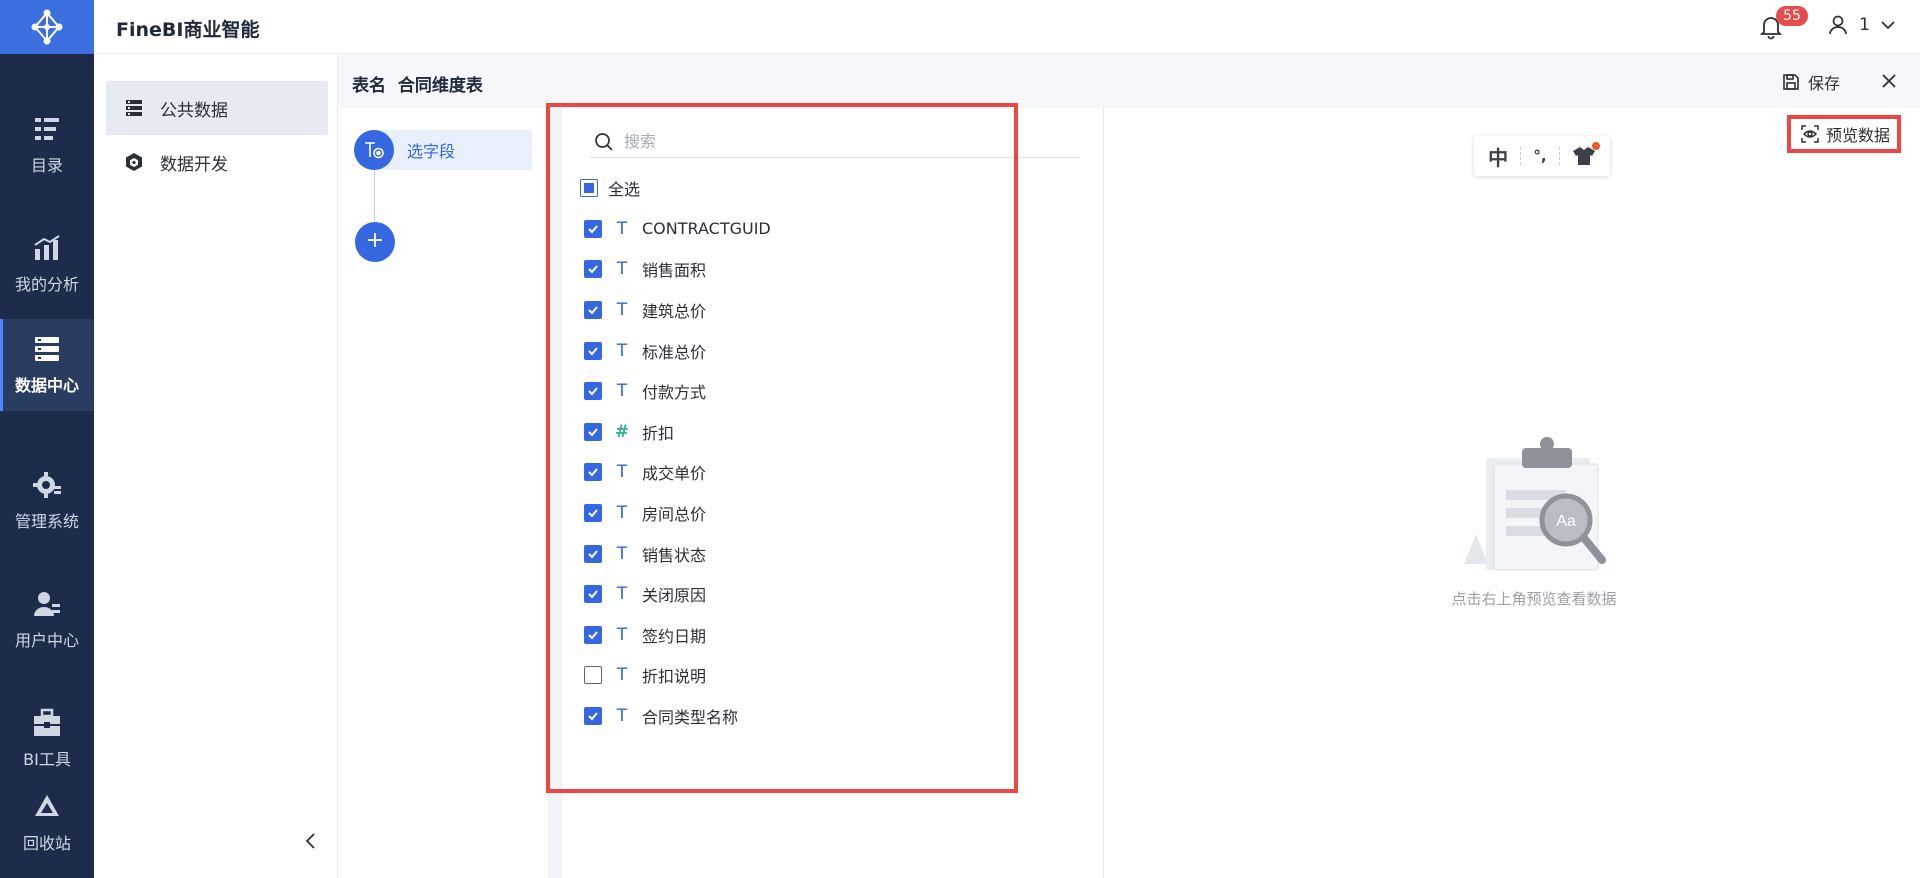 The height and width of the screenshot is (878, 1920). What do you see at coordinates (1823, 83) in the screenshot?
I see `save-label: 保存` at bounding box center [1823, 83].